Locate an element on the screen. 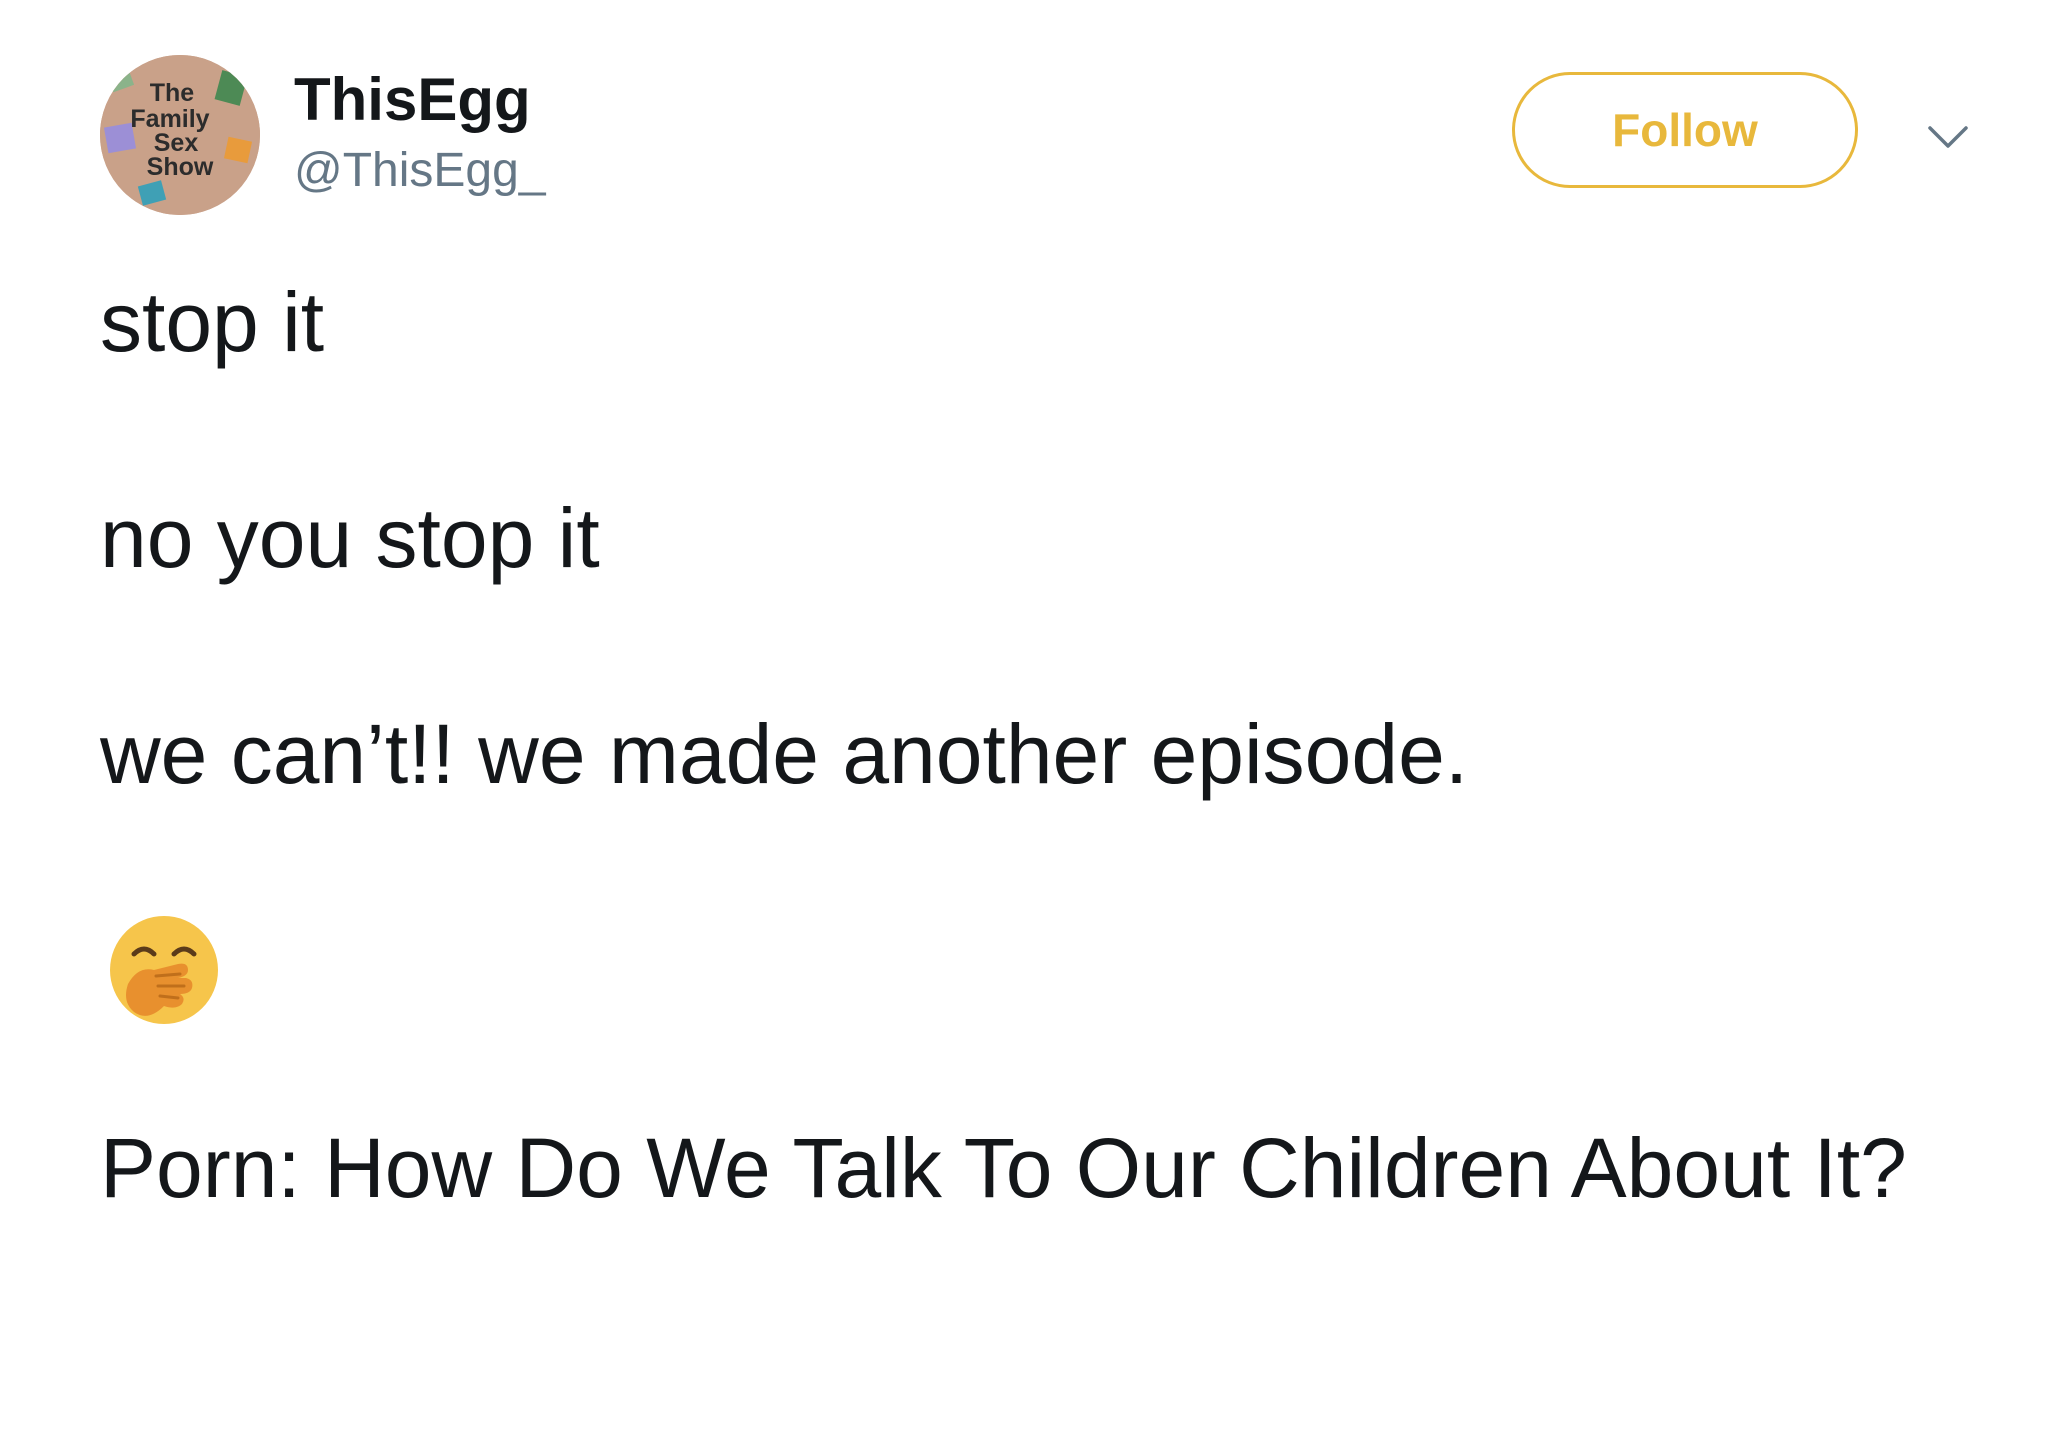 The image size is (2048, 1441). follow-button-label: Follow is located at coordinates (1685, 130).